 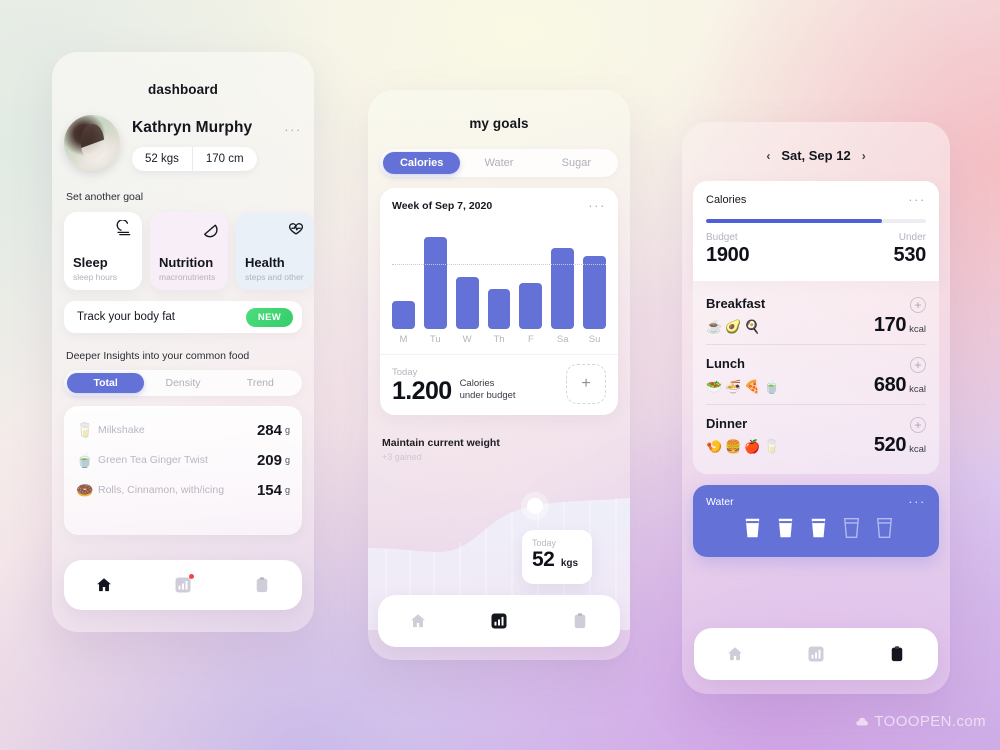 What do you see at coordinates (441, 443) in the screenshot?
I see `weight-goal-title: Maintain current weight` at bounding box center [441, 443].